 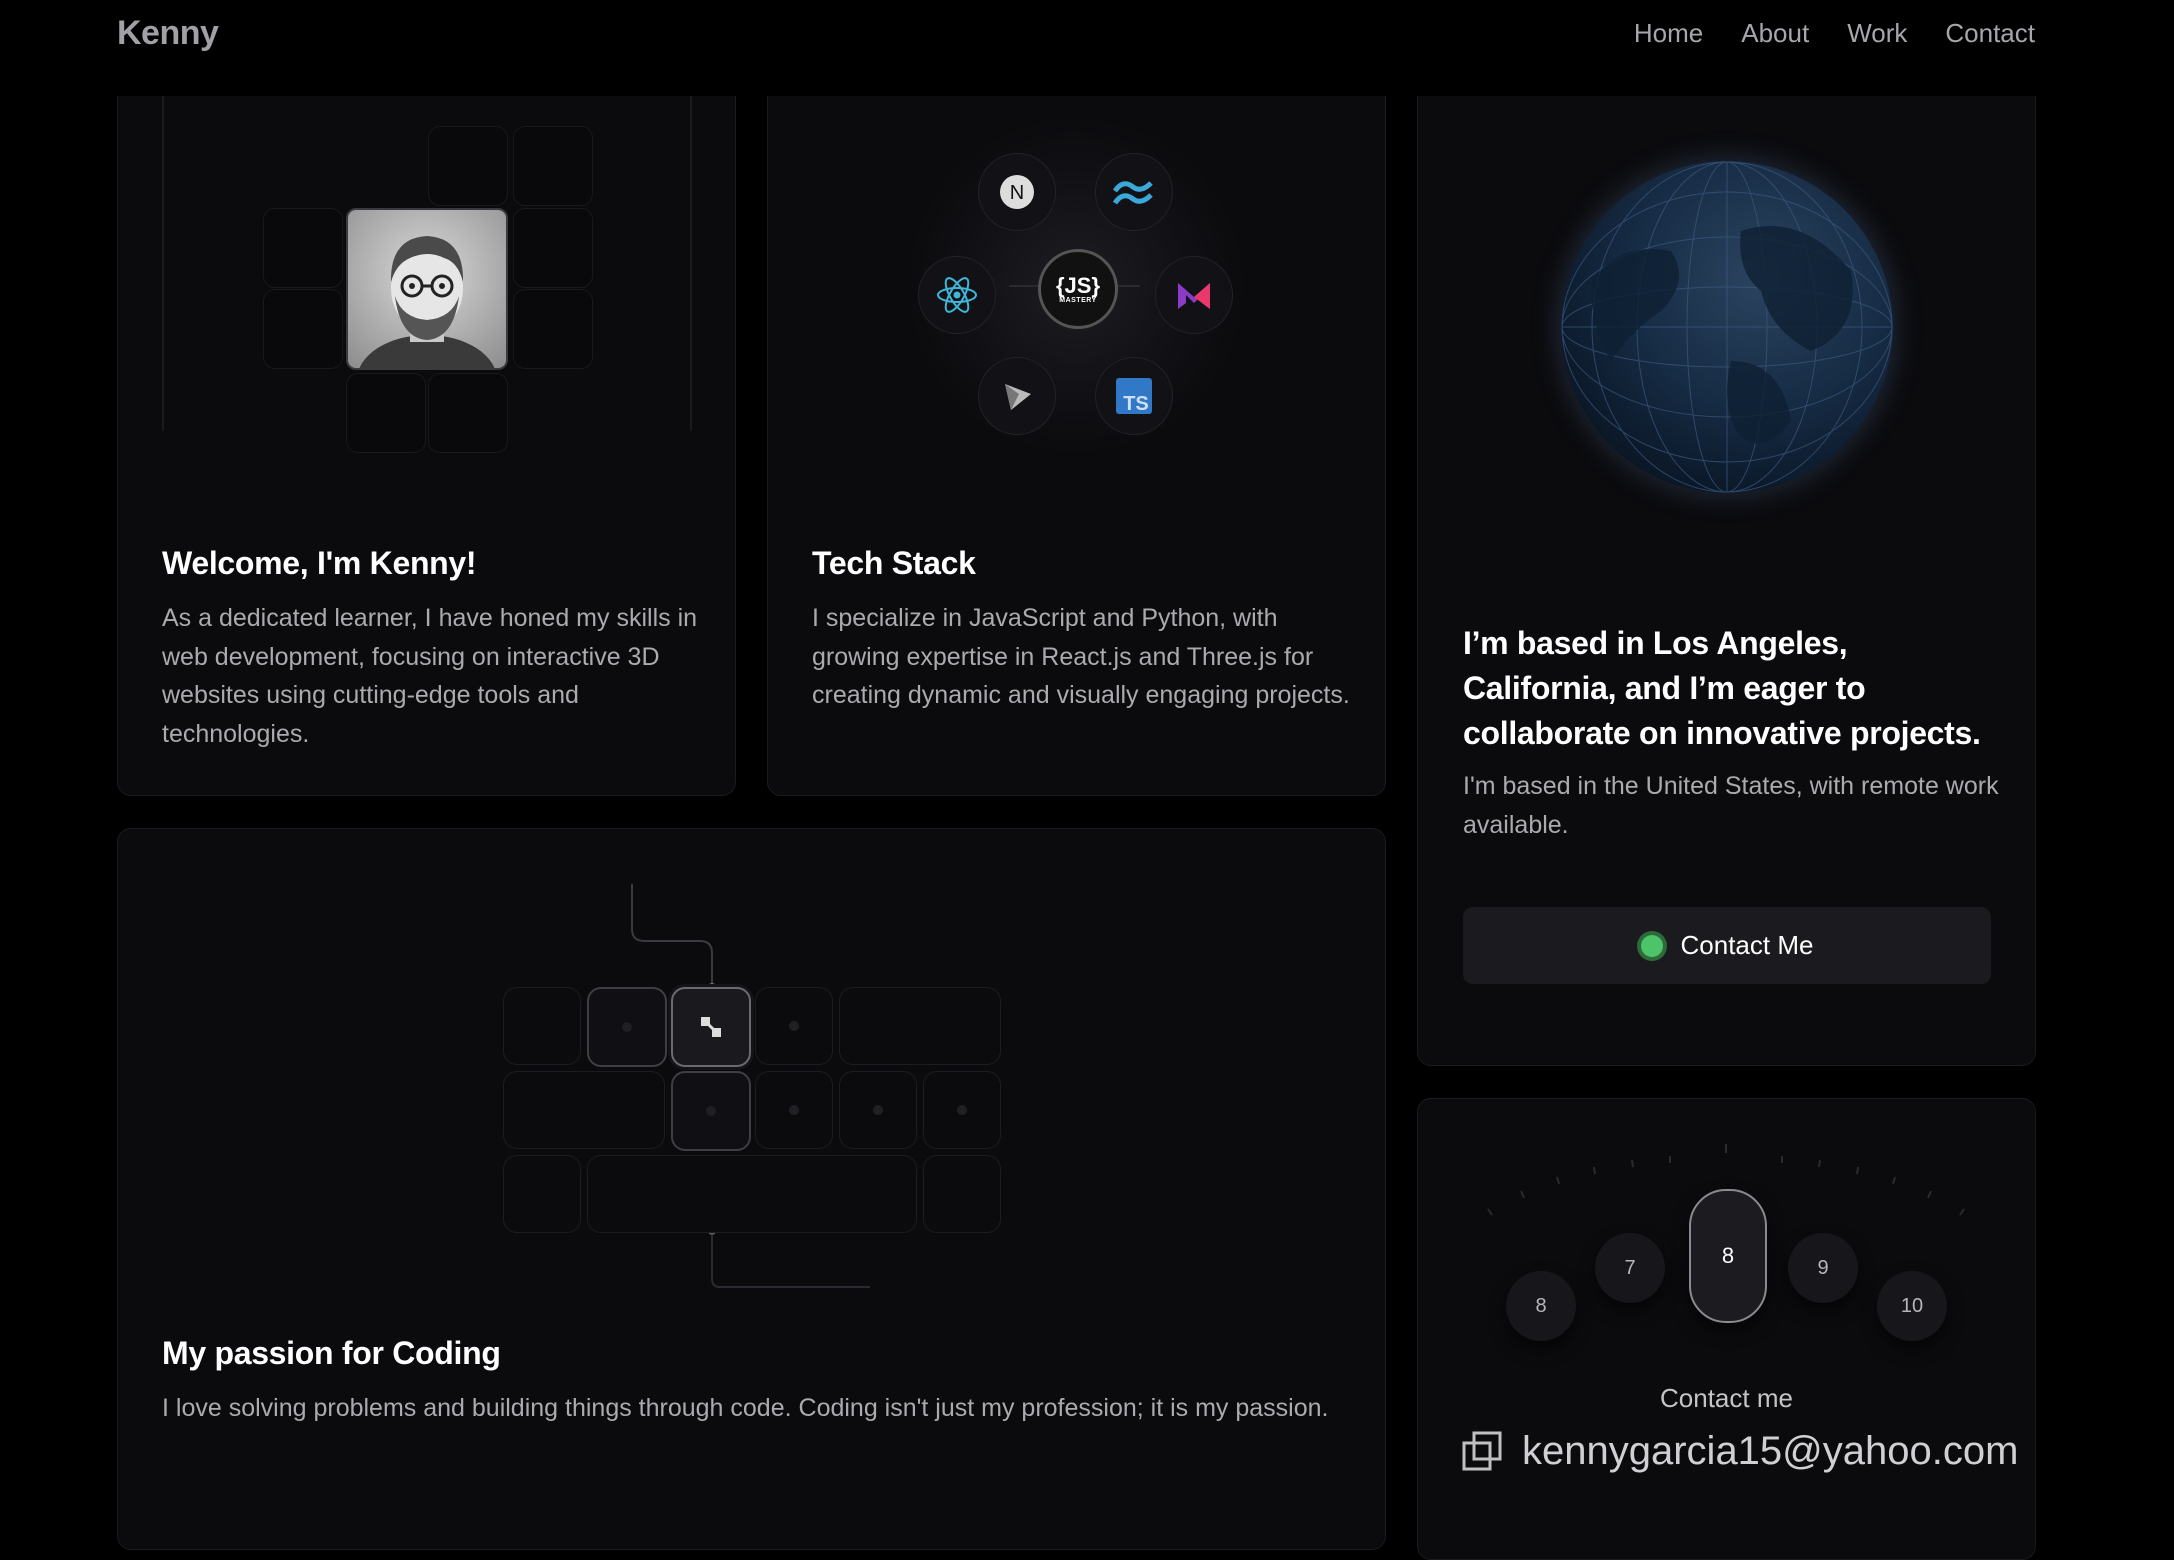 I want to click on copy-email-row: kennygarcia15@yahoo.com, so click(x=1740, y=1451).